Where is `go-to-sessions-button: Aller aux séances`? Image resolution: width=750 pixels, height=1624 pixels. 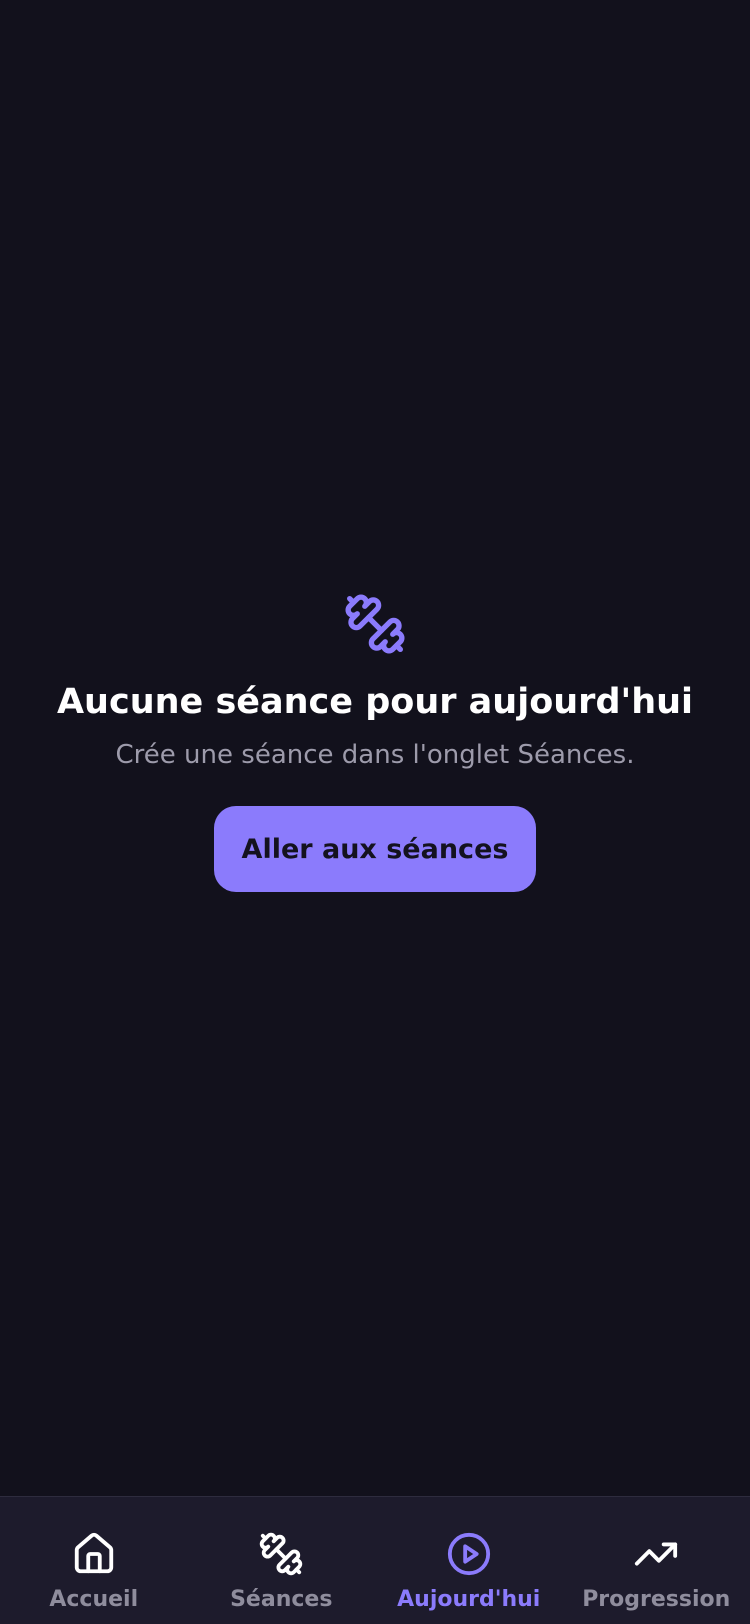 go-to-sessions-button: Aller aux séances is located at coordinates (375, 849).